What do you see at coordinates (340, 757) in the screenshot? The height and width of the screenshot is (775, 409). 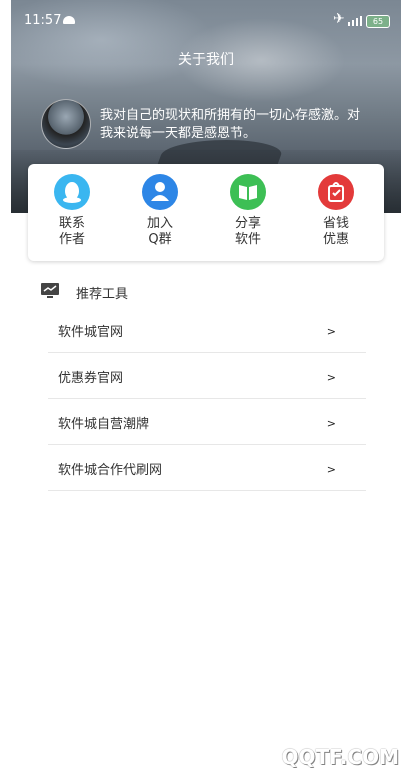 I see `watermark: QQTF.COM` at bounding box center [340, 757].